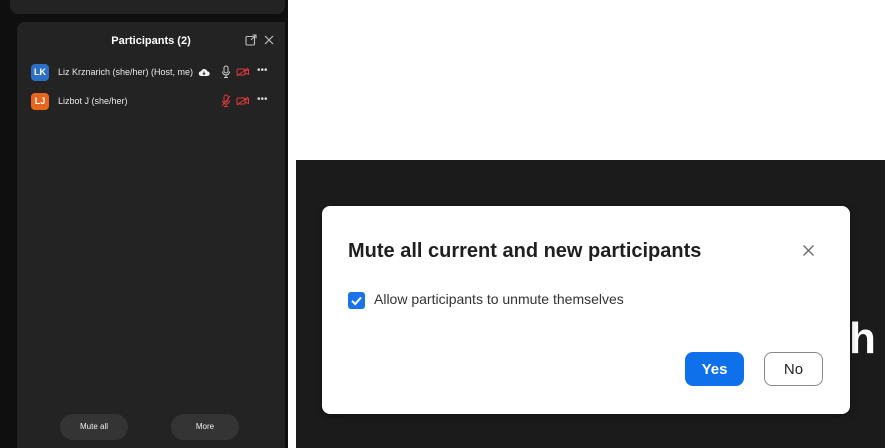 This screenshot has height=448, width=885. I want to click on background-text: h, so click(862, 338).